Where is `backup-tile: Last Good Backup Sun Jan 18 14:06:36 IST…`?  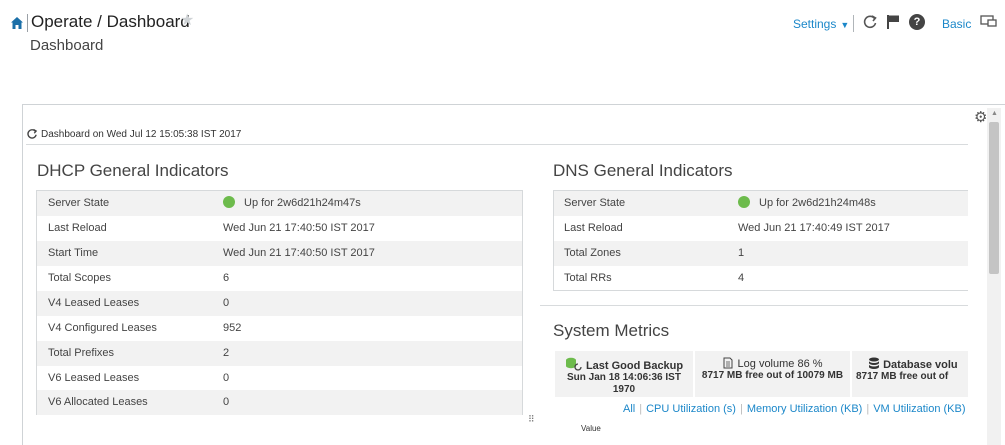
backup-tile: Last Good Backup Sun Jan 18 14:06:36 IST… is located at coordinates (624, 374).